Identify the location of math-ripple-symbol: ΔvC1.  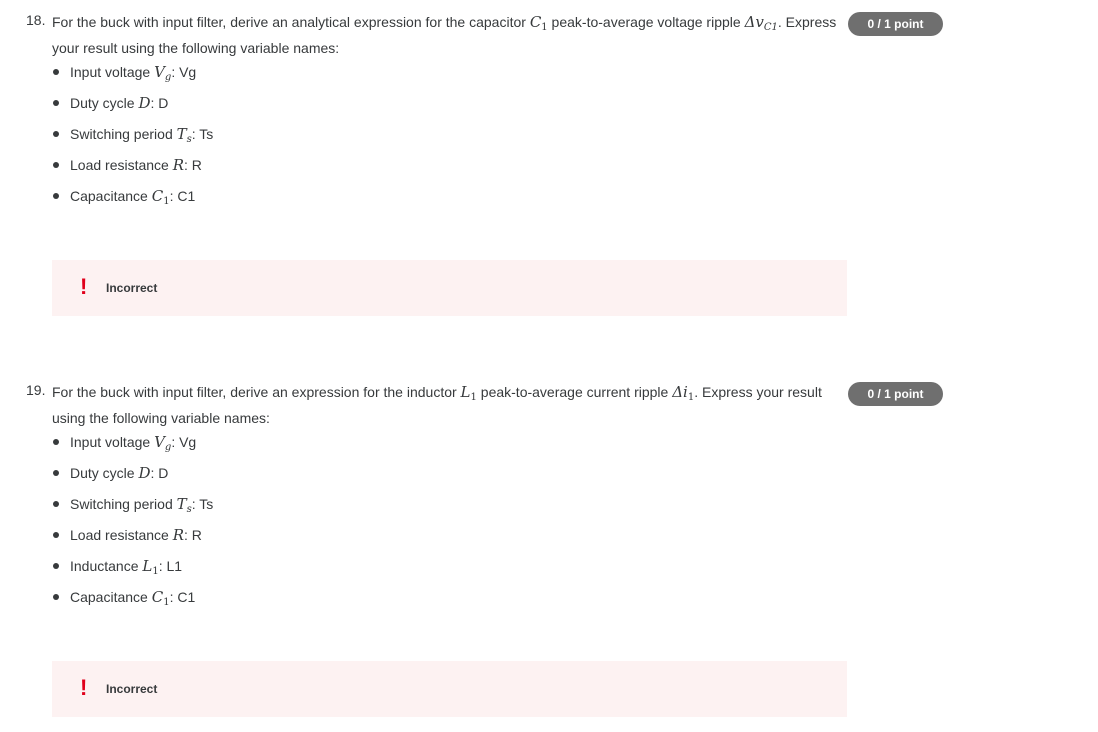
(761, 23).